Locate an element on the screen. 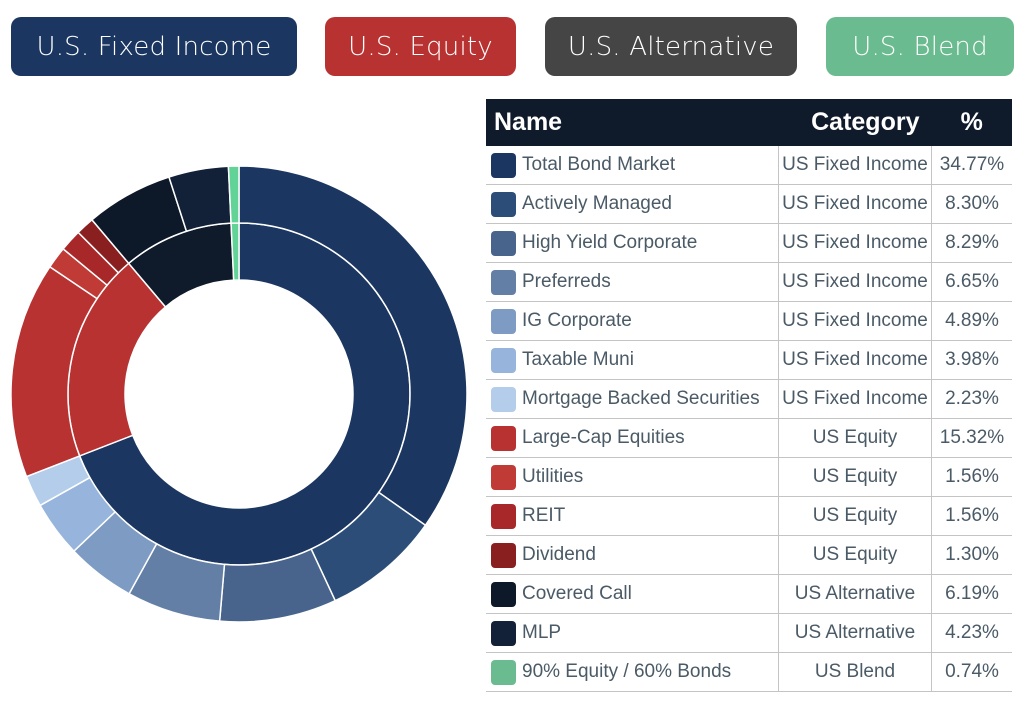 This screenshot has height=707, width=1024. holding-name: Actively Managed is located at coordinates (597, 203).